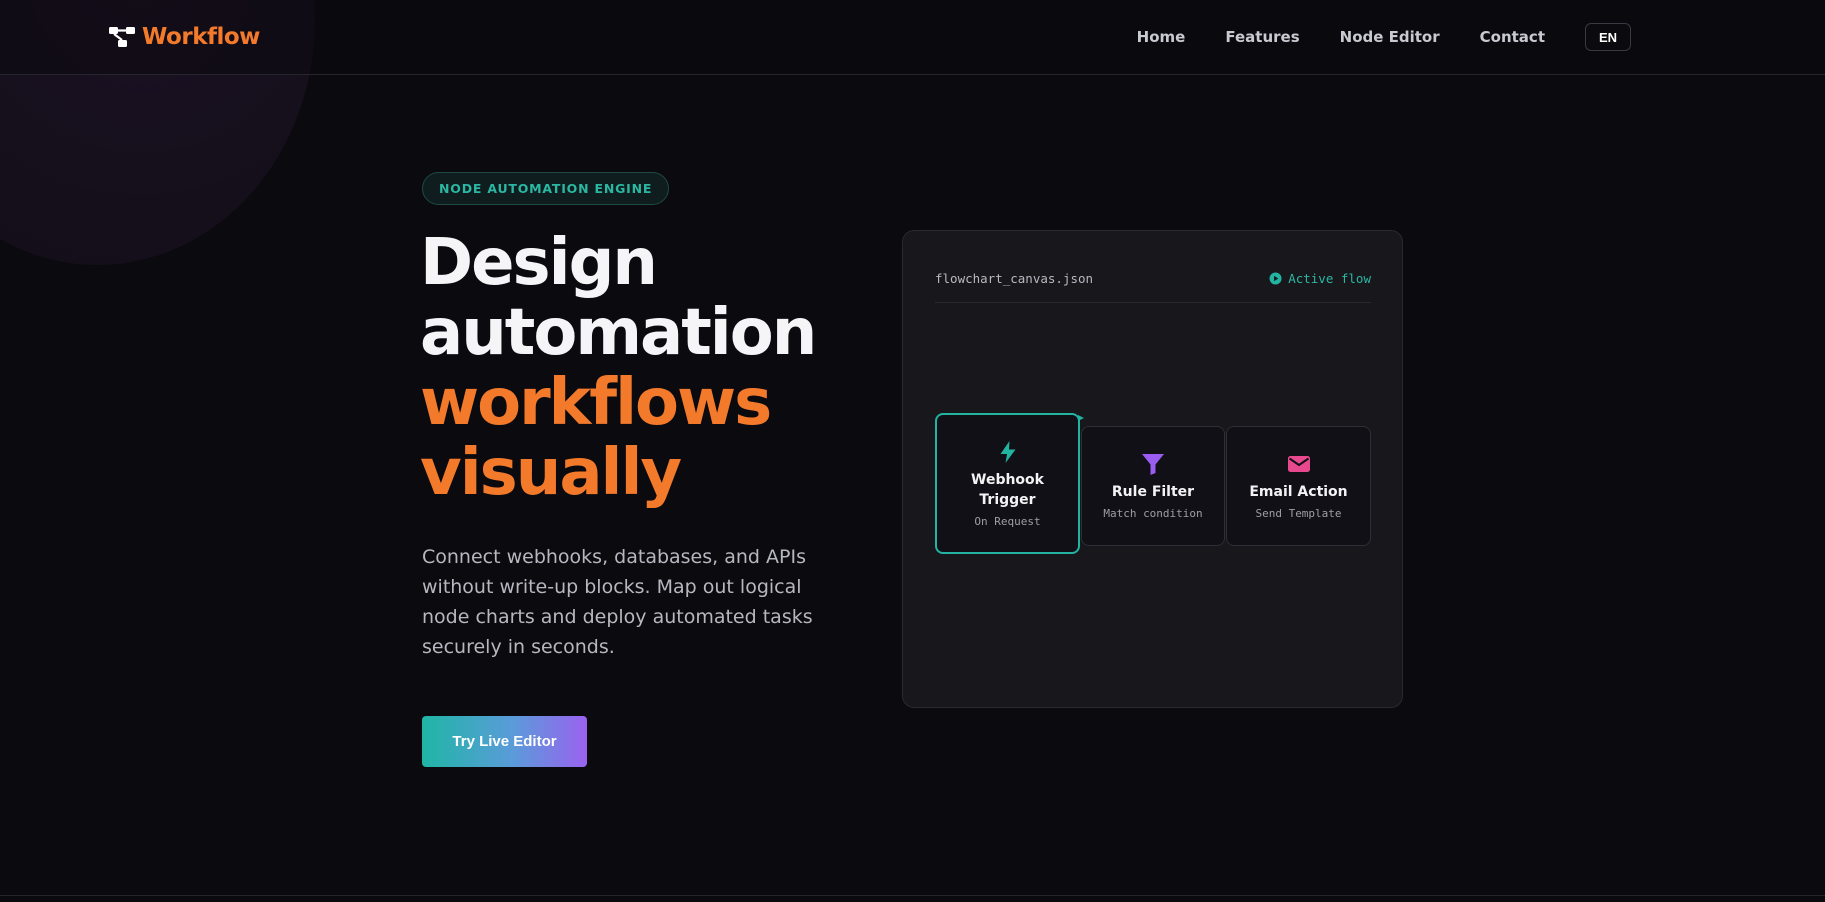  What do you see at coordinates (1153, 513) in the screenshot?
I see `node-subtitle: Match condition` at bounding box center [1153, 513].